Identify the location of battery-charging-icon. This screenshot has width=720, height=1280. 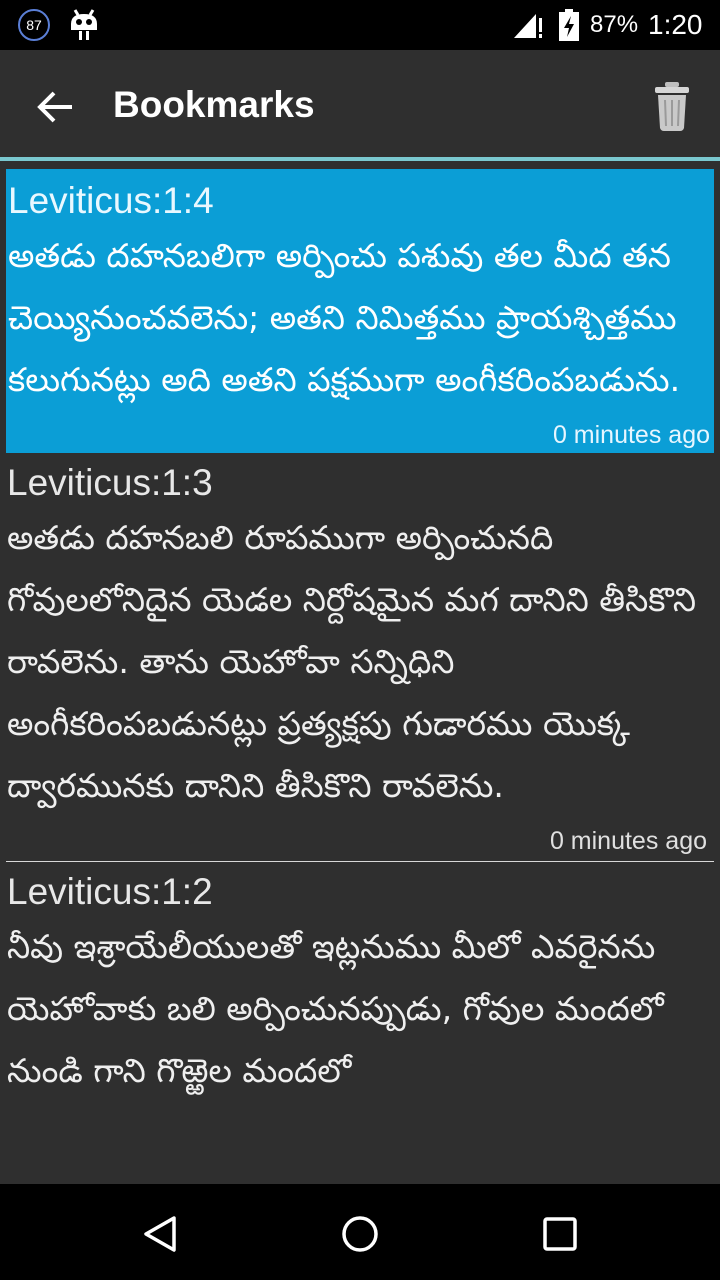
(569, 25).